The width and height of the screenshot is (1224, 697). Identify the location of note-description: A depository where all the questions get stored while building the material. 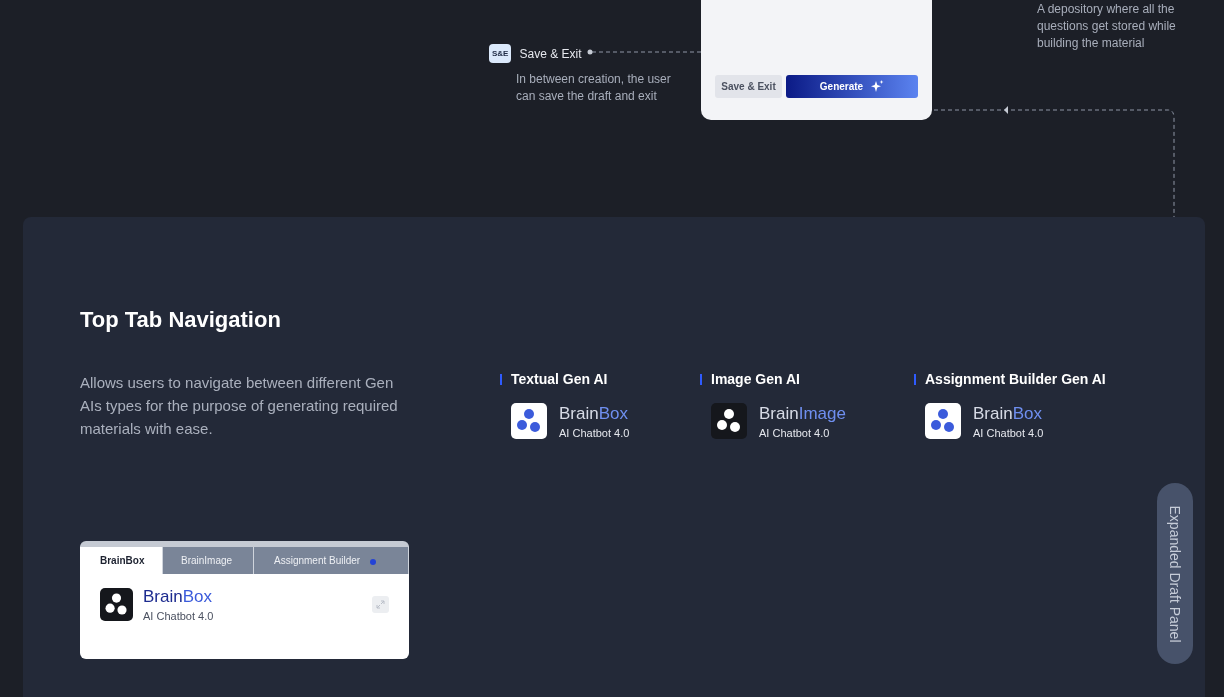
(1107, 26).